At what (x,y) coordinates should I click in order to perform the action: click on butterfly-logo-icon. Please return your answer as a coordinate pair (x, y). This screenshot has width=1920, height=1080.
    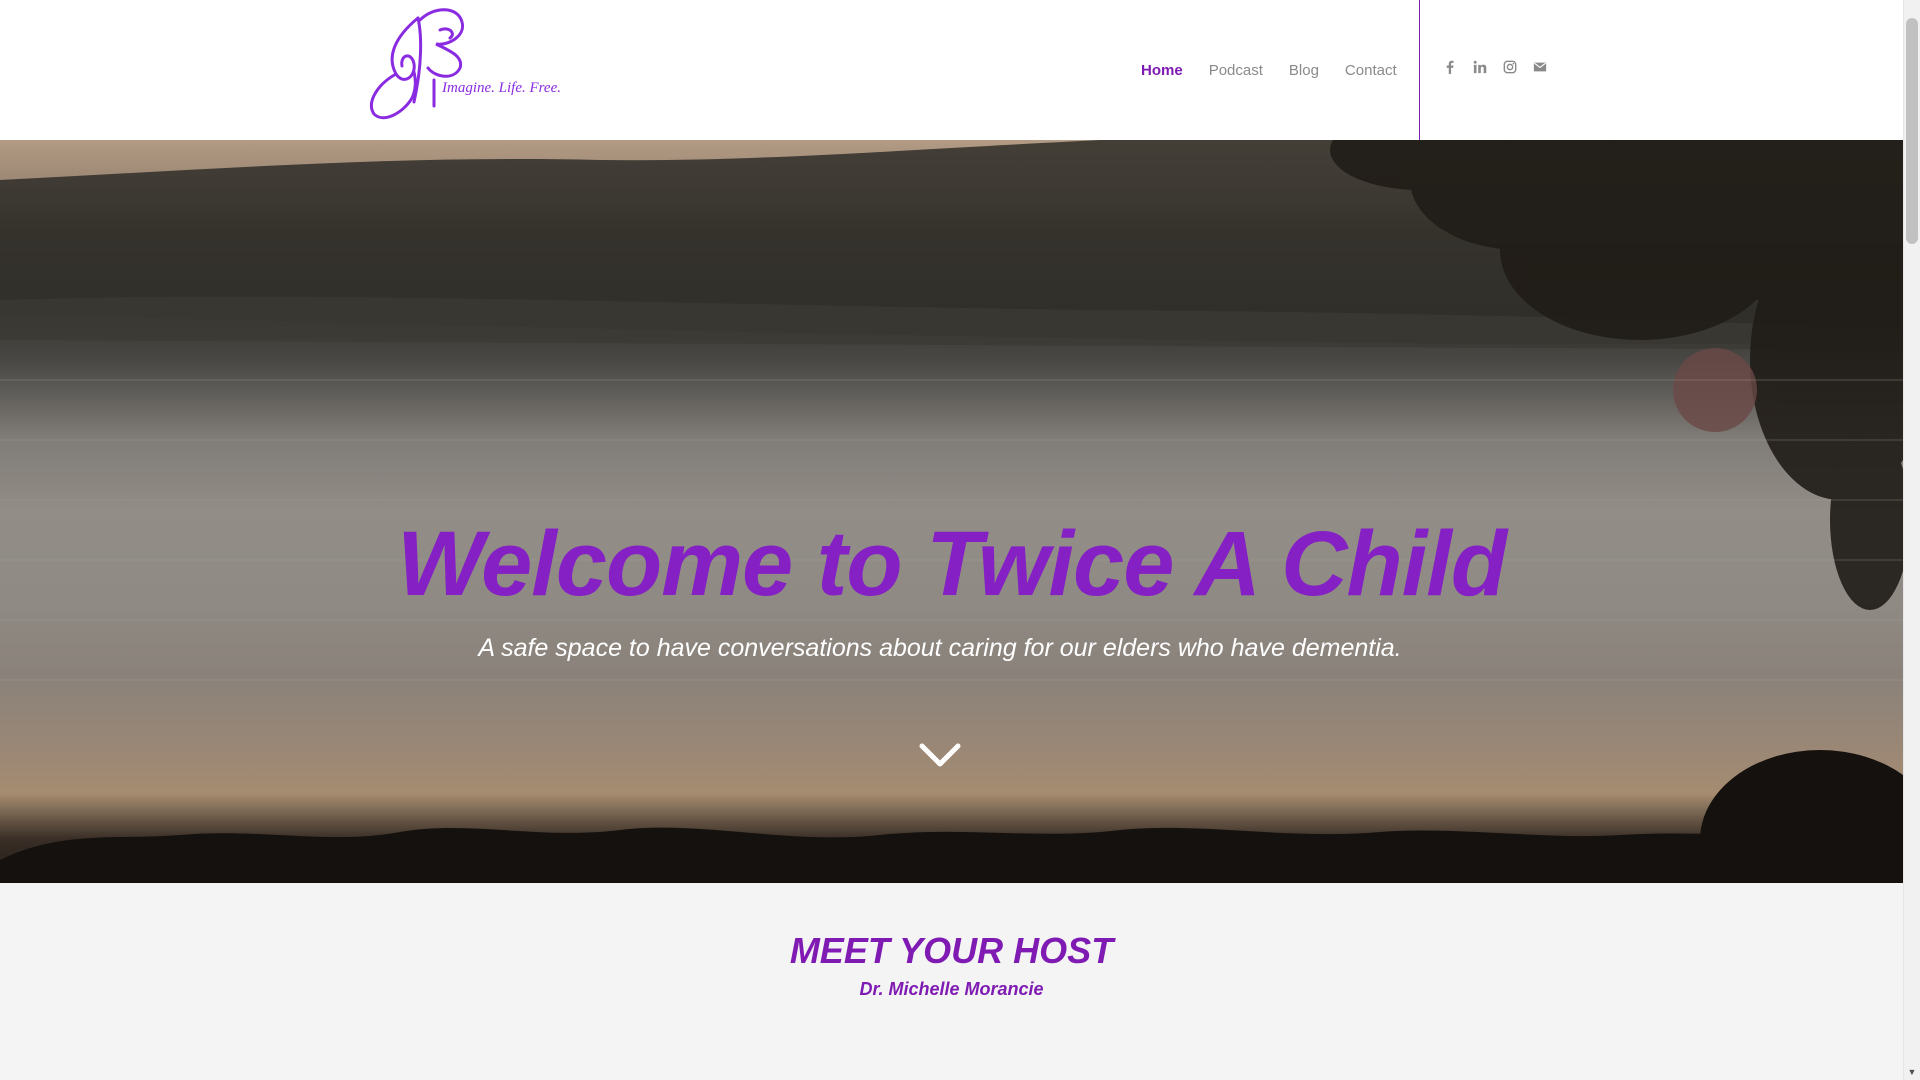
    Looking at the image, I should click on (417, 64).